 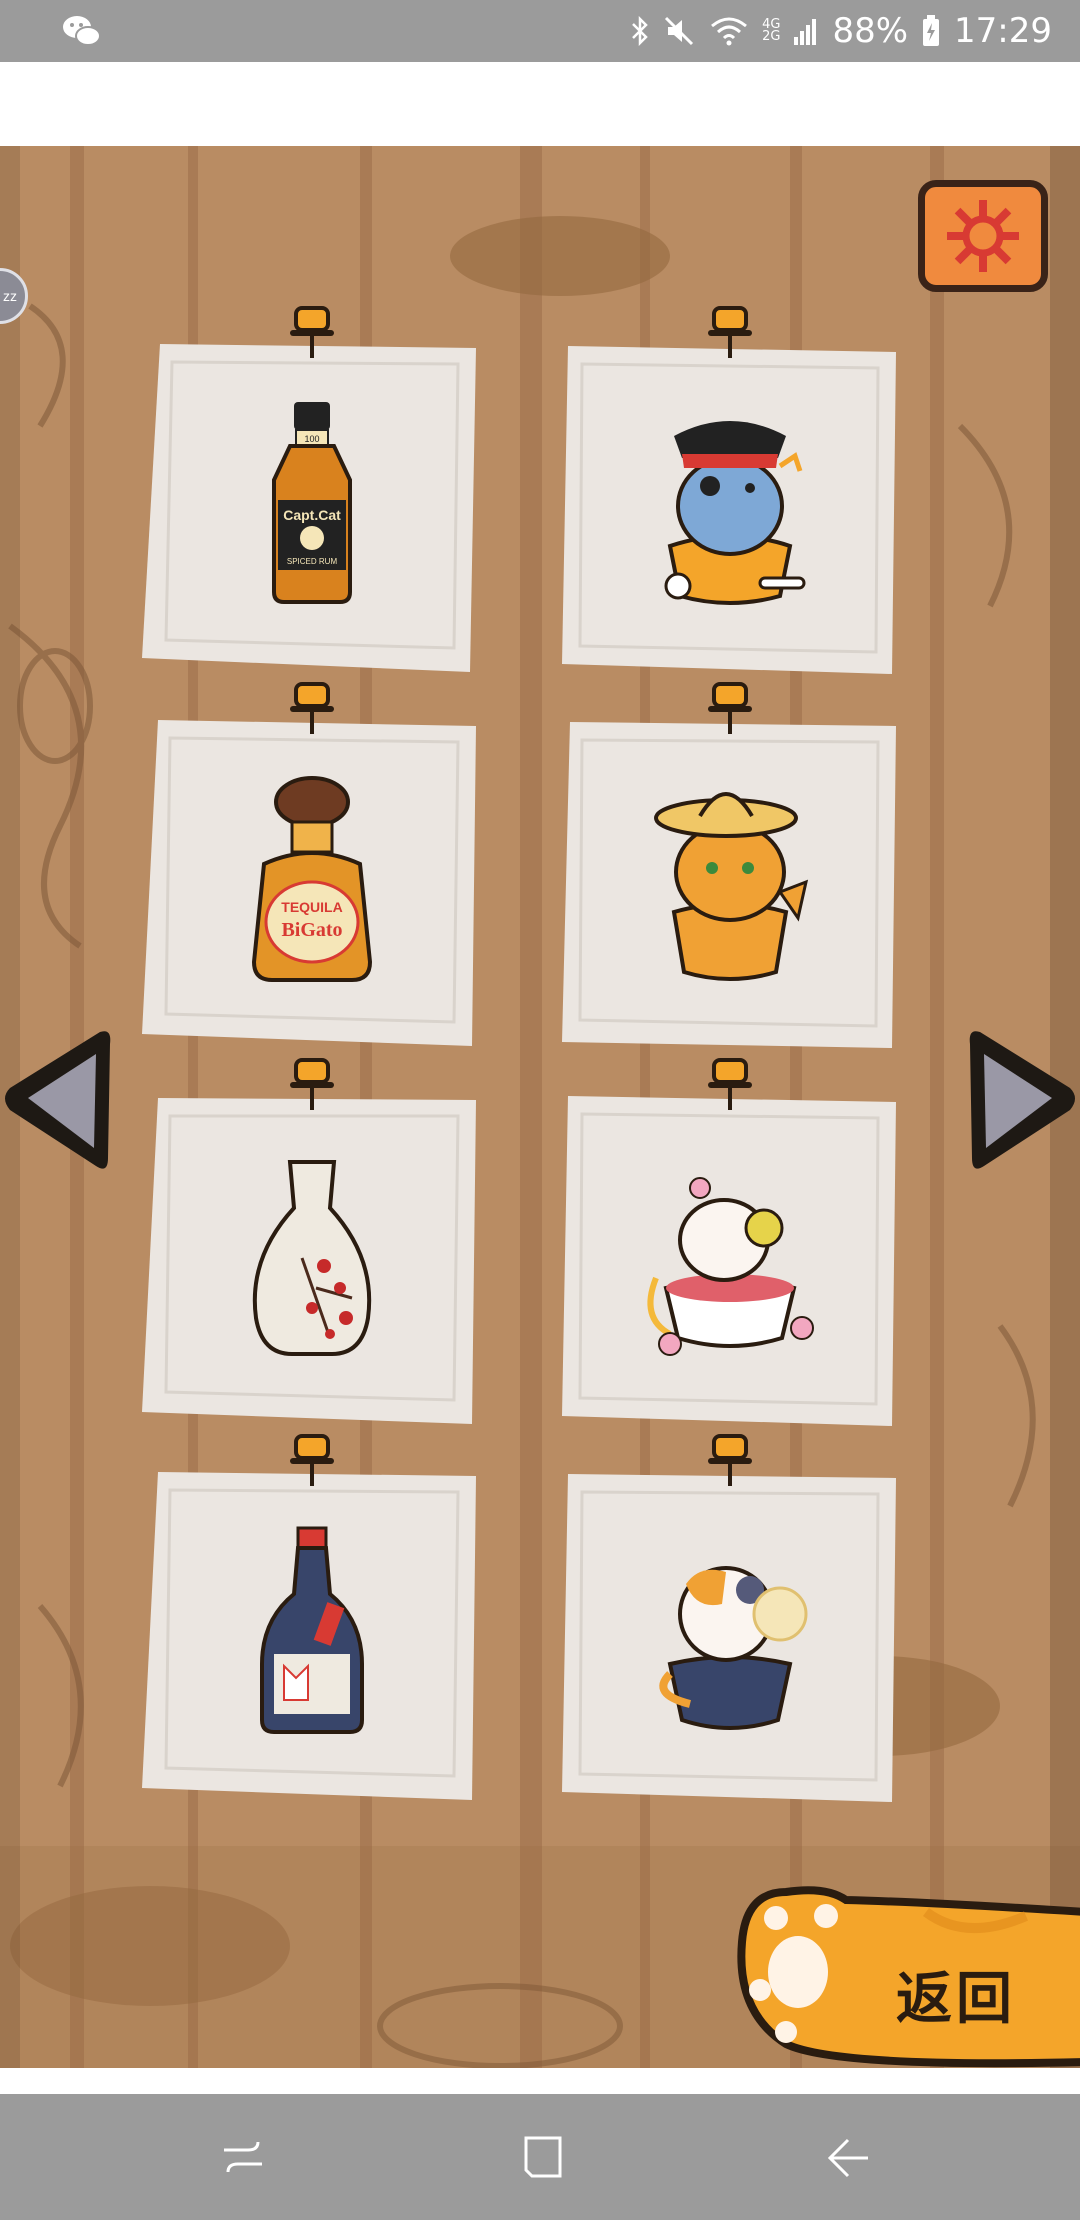 I want to click on calico-cat-bowl-icon, so click(x=733, y=1648).